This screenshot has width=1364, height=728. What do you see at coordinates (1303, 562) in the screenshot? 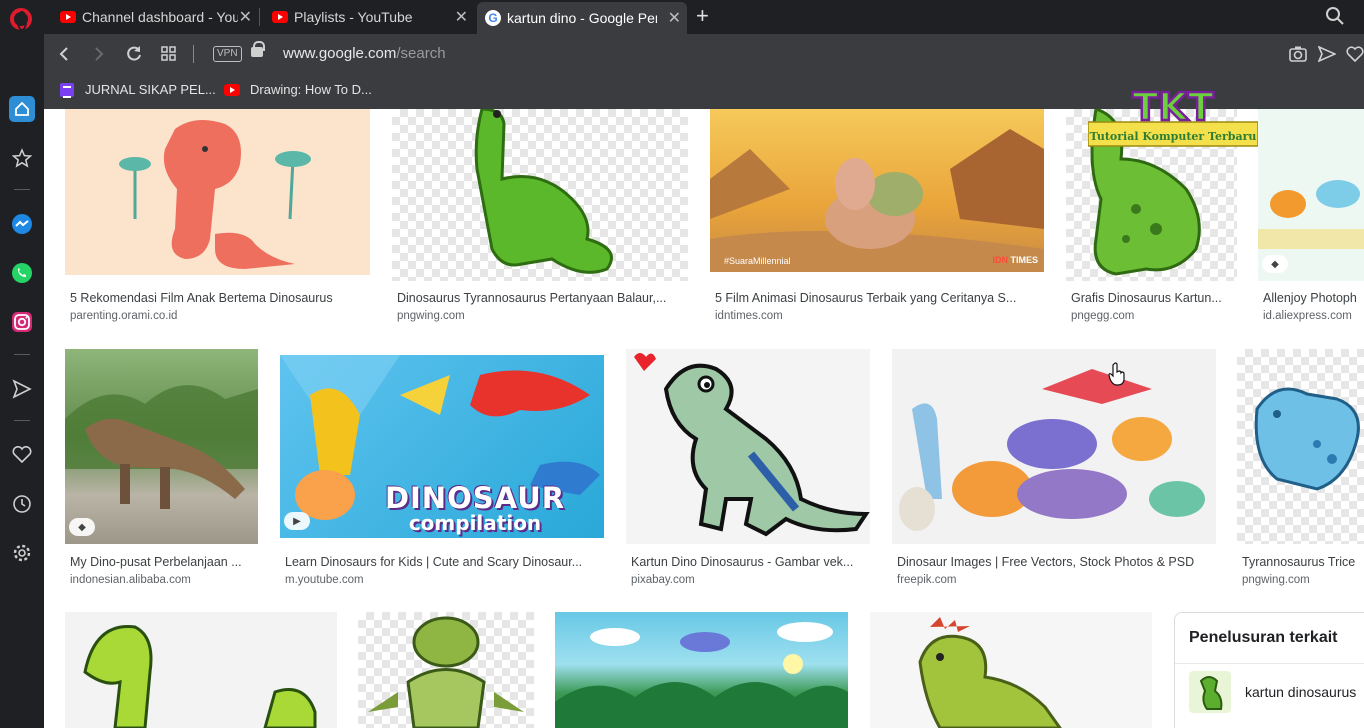
I see `result-caption: Tyrannosaurus Trice` at bounding box center [1303, 562].